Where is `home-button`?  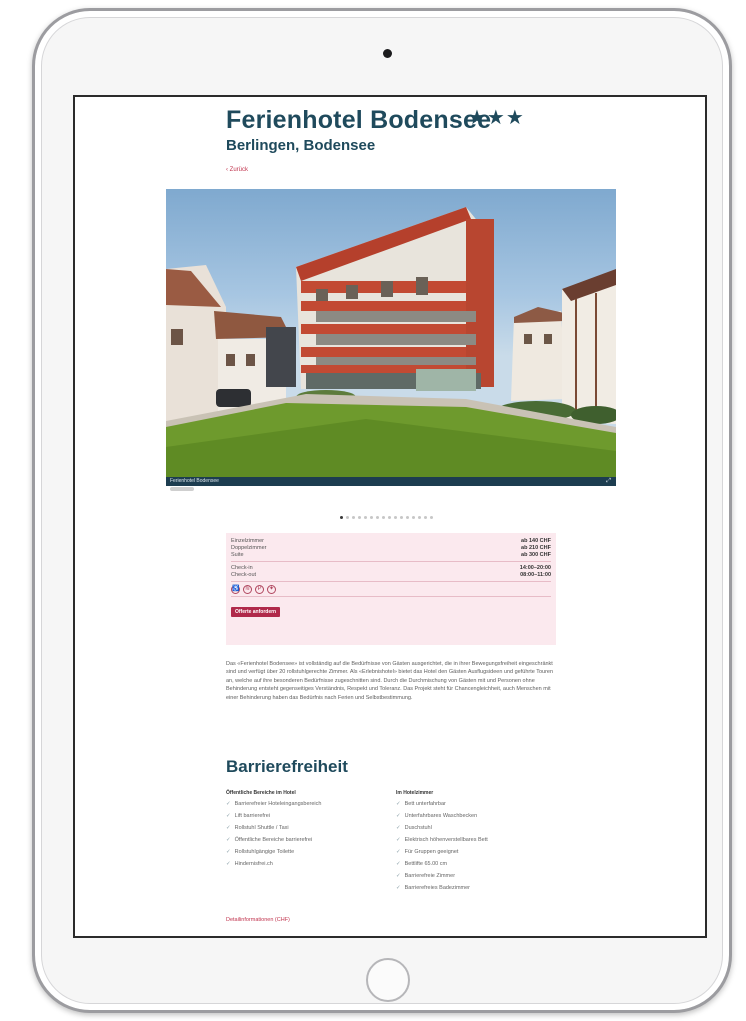
home-button is located at coordinates (388, 980).